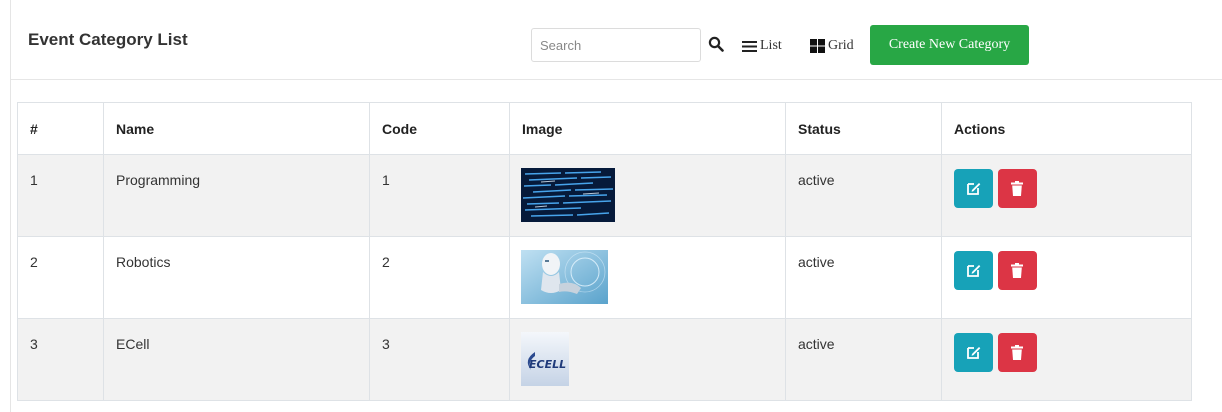 This screenshot has width=1222, height=412. Describe the element at coordinates (568, 195) in the screenshot. I see `code-screen-thumbnail` at that location.